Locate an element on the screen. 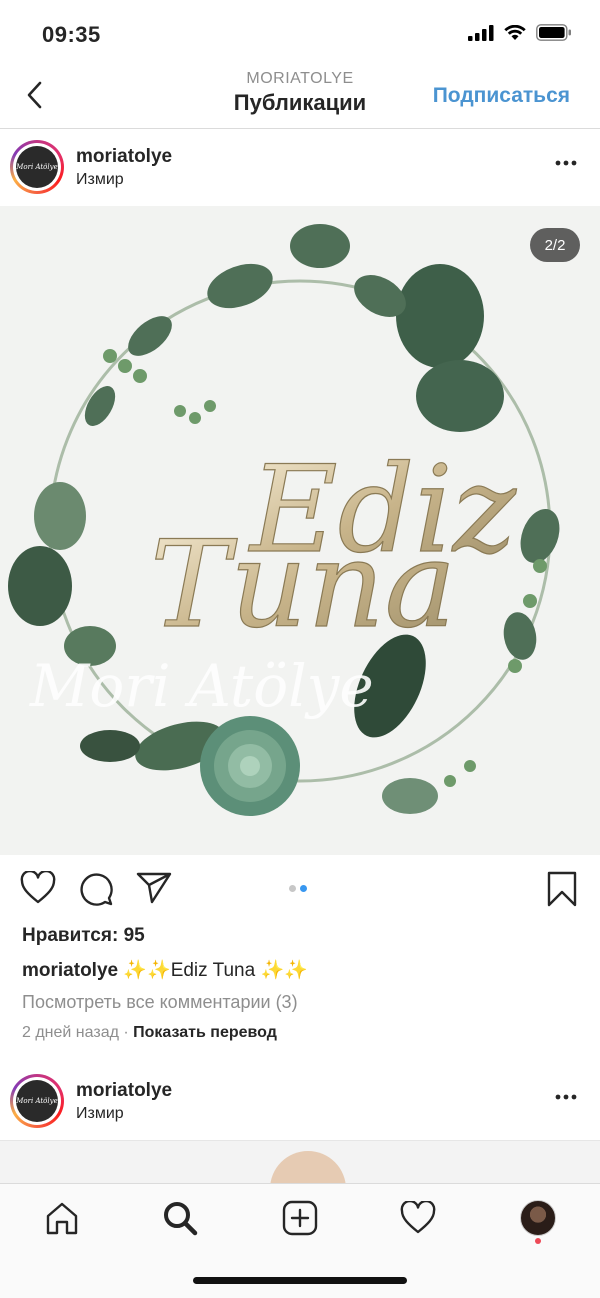 The width and height of the screenshot is (600, 1298). view-comments-link: Посмотреть все комментарии (3) is located at coordinates (160, 1002).